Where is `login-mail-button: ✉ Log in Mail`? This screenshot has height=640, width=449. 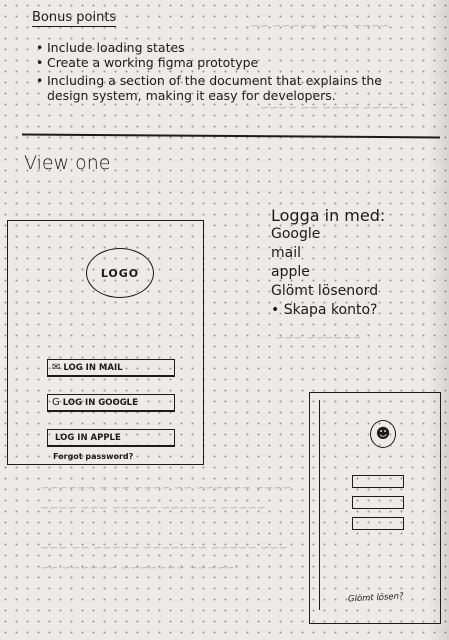
login-mail-button: ✉ Log in Mail is located at coordinates (111, 368).